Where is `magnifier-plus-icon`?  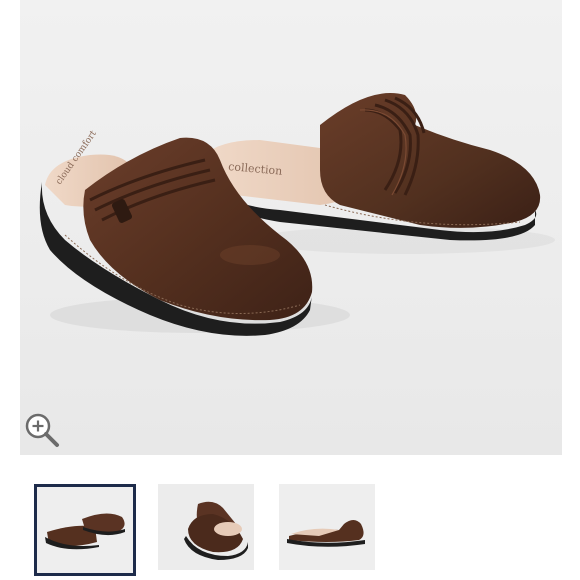
magnifier-plus-icon is located at coordinates (42, 430).